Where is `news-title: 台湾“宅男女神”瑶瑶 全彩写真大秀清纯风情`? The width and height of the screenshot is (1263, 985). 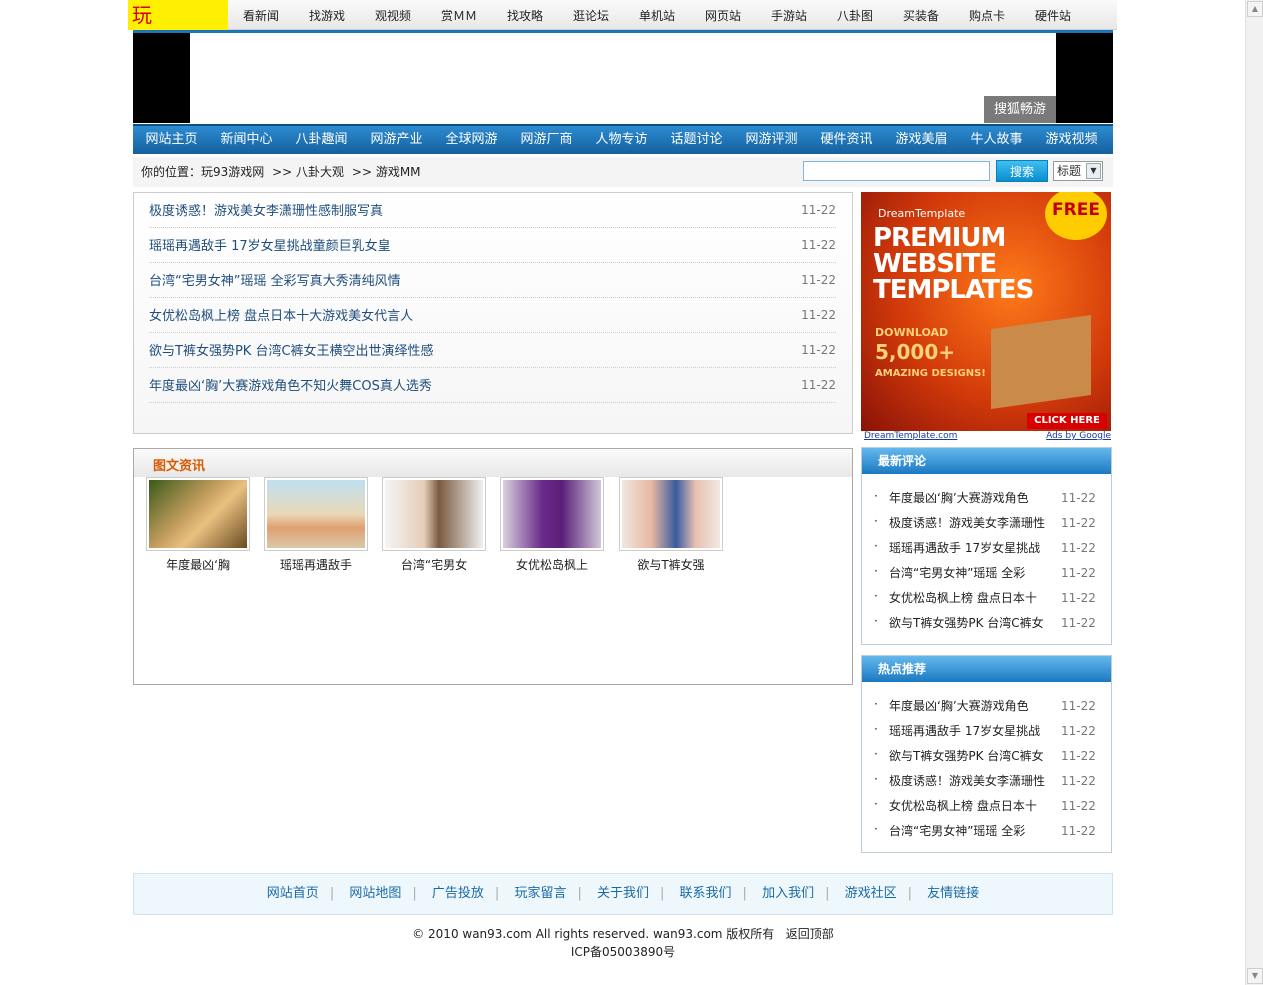 news-title: 台湾“宅男女神”瑶瑶 全彩写真大秀清纯风情 is located at coordinates (275, 279).